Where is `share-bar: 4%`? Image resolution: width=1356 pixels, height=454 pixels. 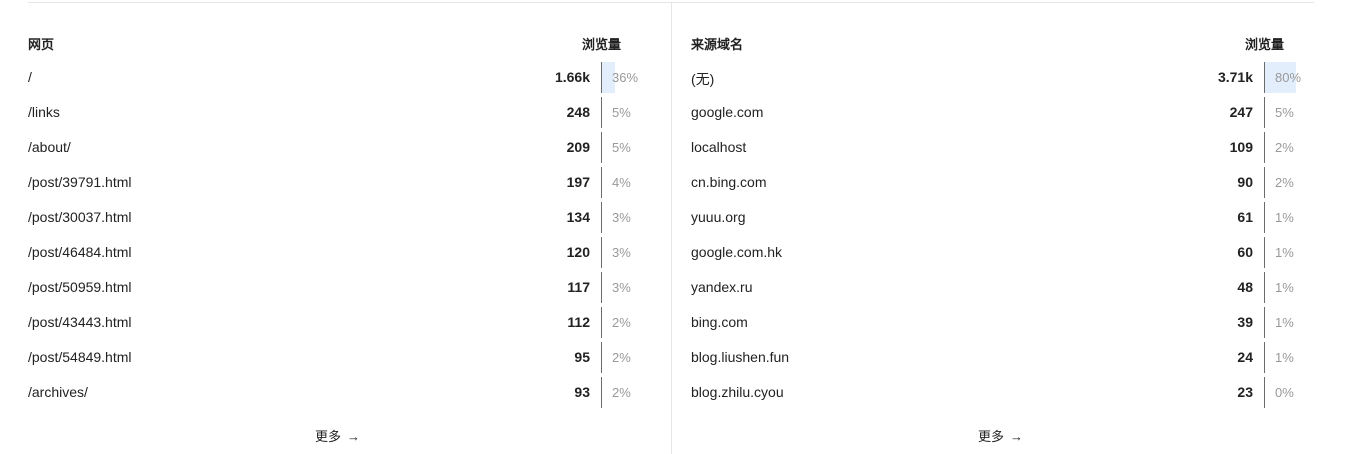
share-bar: 4% is located at coordinates (621, 182).